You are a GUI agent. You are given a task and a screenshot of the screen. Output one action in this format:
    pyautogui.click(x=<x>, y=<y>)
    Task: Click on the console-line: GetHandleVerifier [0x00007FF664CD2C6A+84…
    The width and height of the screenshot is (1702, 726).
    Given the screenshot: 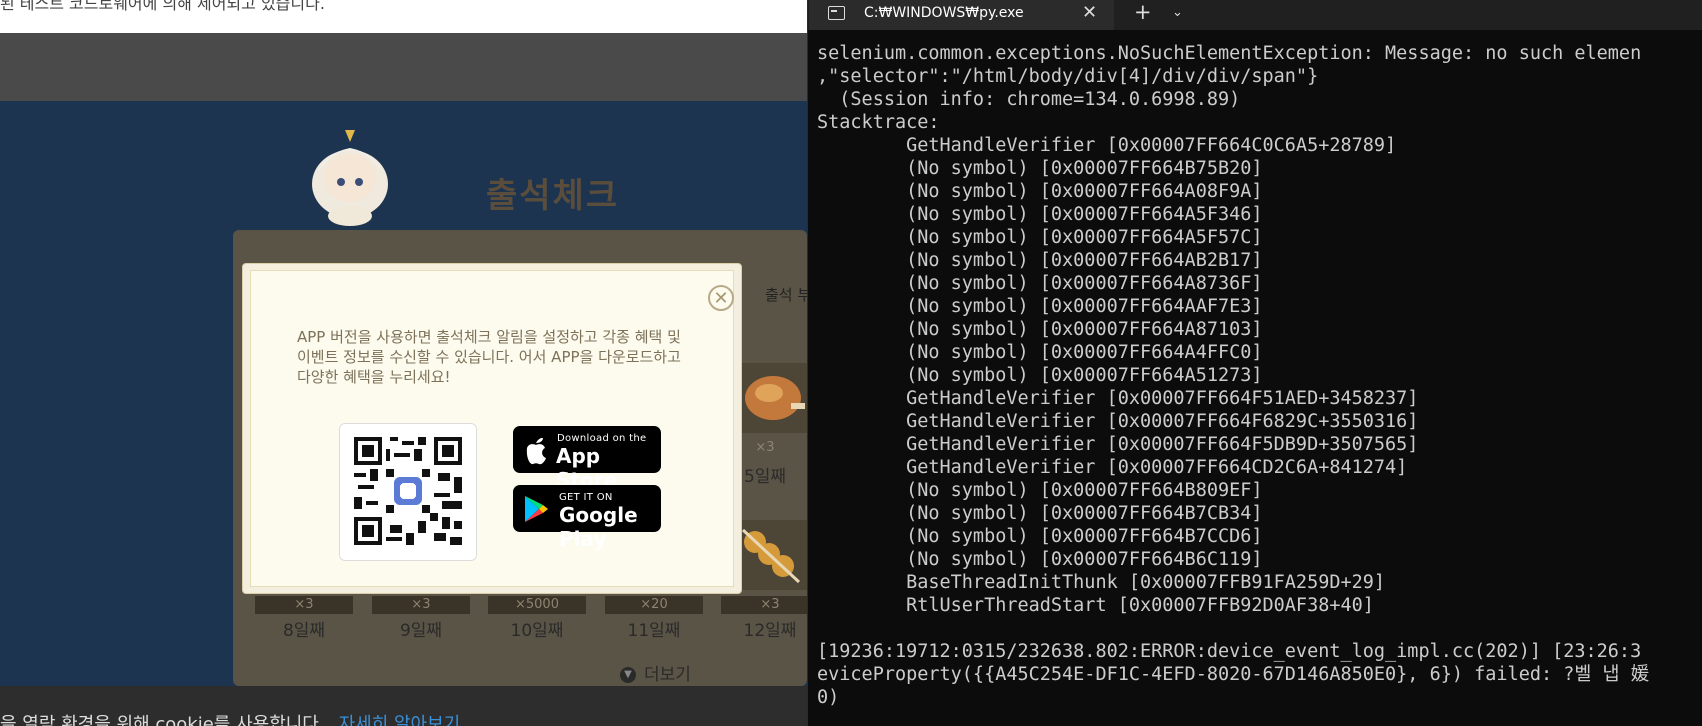 What is the action you would take?
    pyautogui.click(x=1112, y=467)
    